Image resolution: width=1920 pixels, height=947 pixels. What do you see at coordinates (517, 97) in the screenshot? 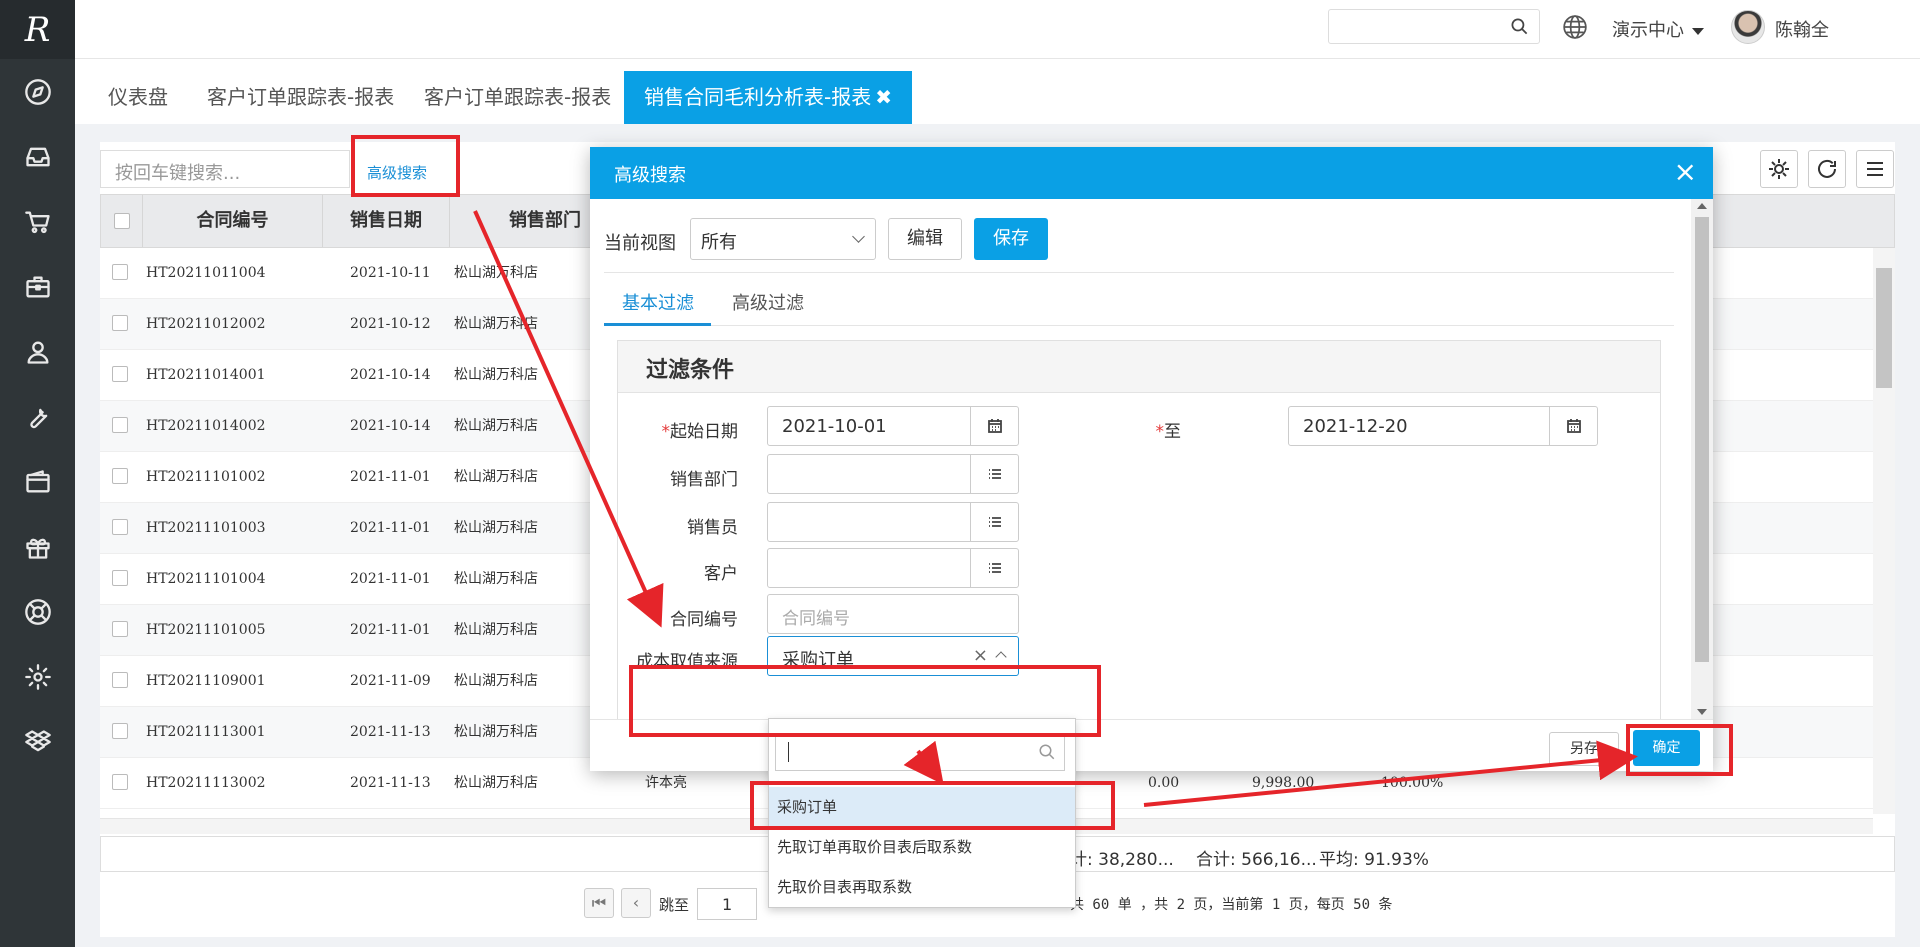
I see `tab-order-tracking-2: 客户订单跟踪表-报表` at bounding box center [517, 97].